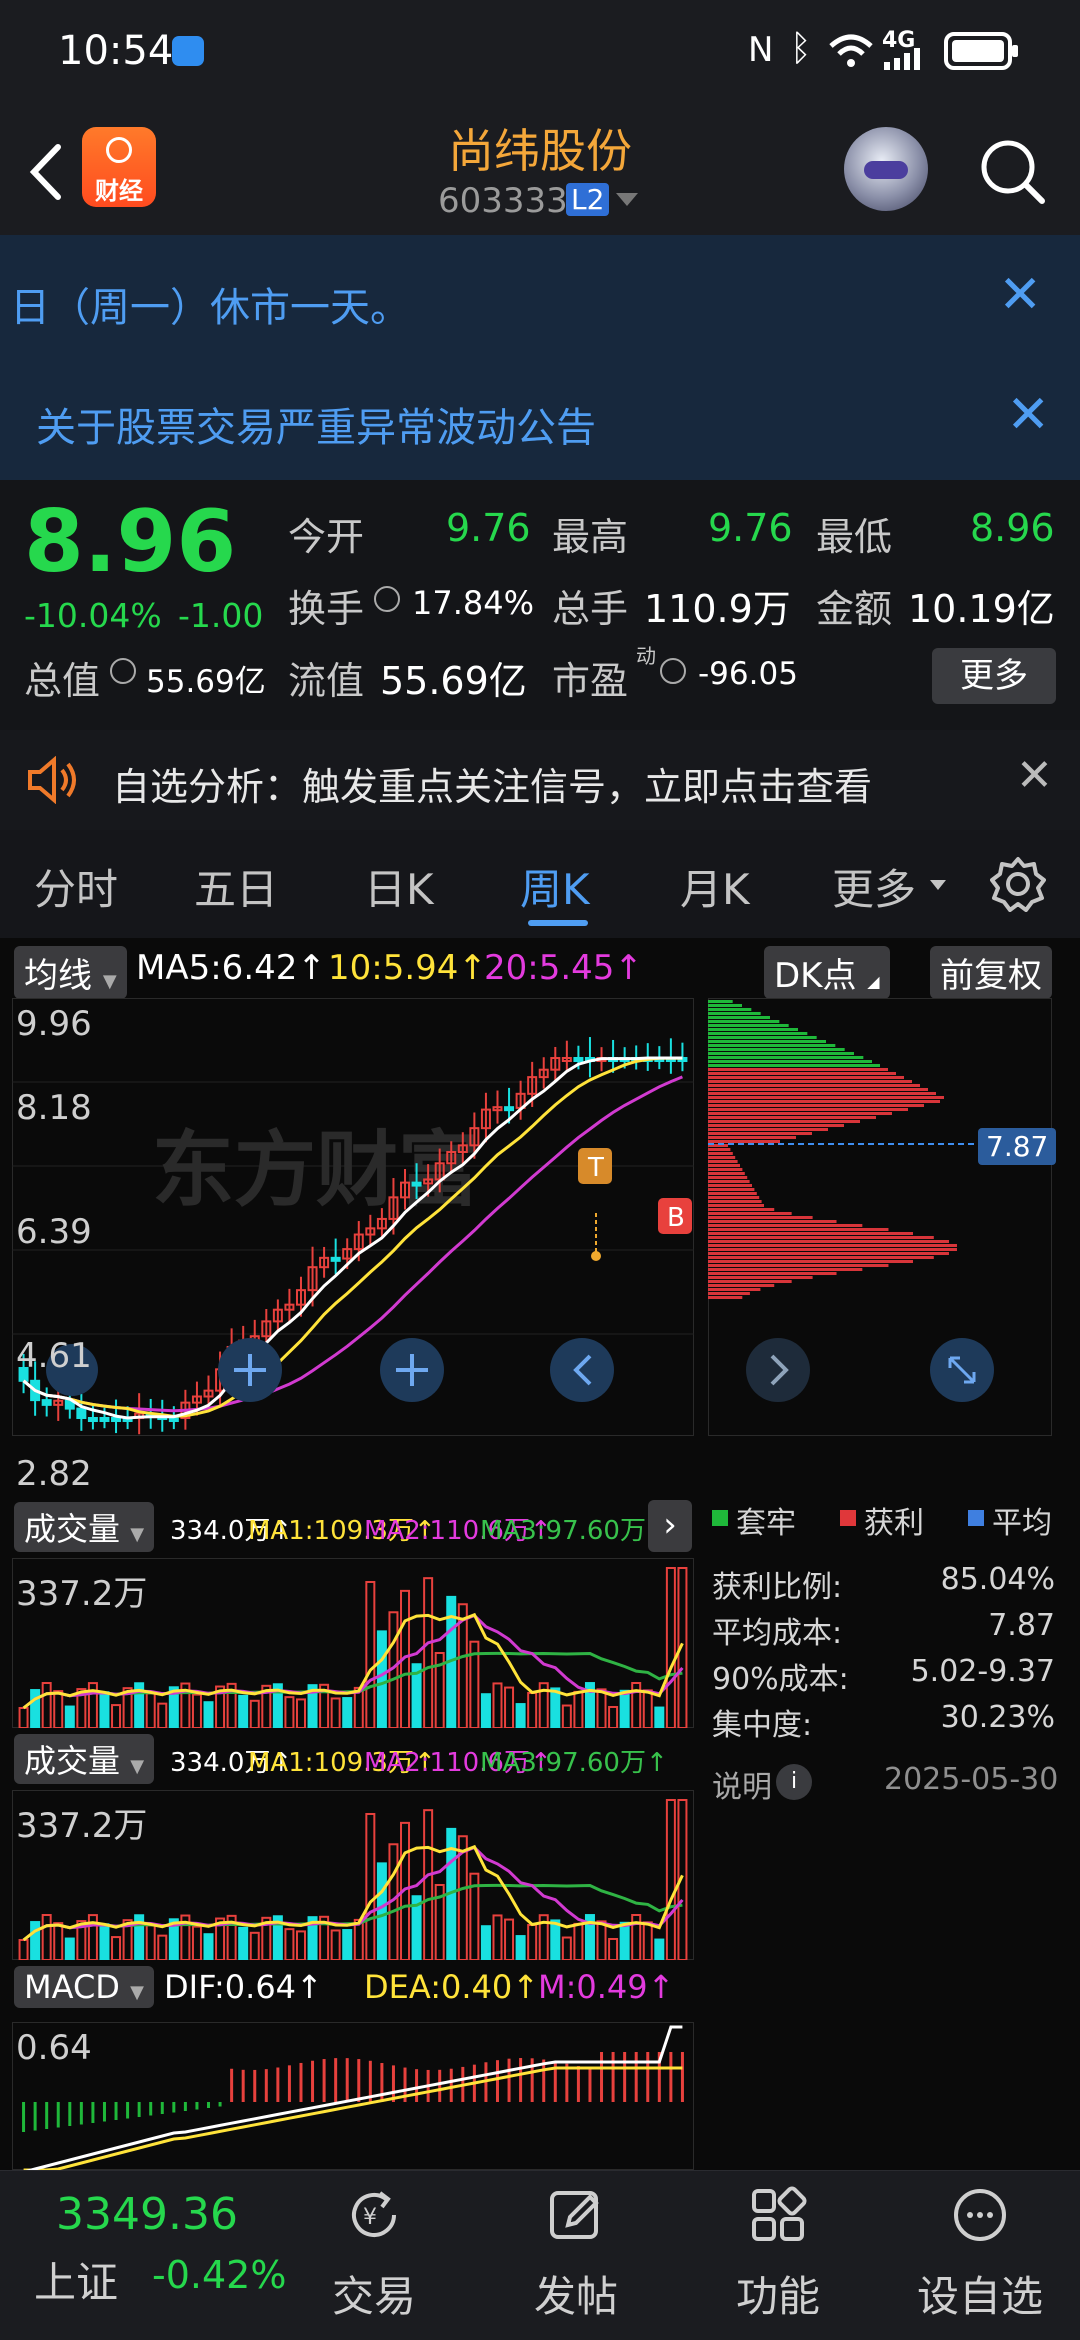 The height and width of the screenshot is (2340, 1080). I want to click on index-value: 3349.36, so click(147, 2214).